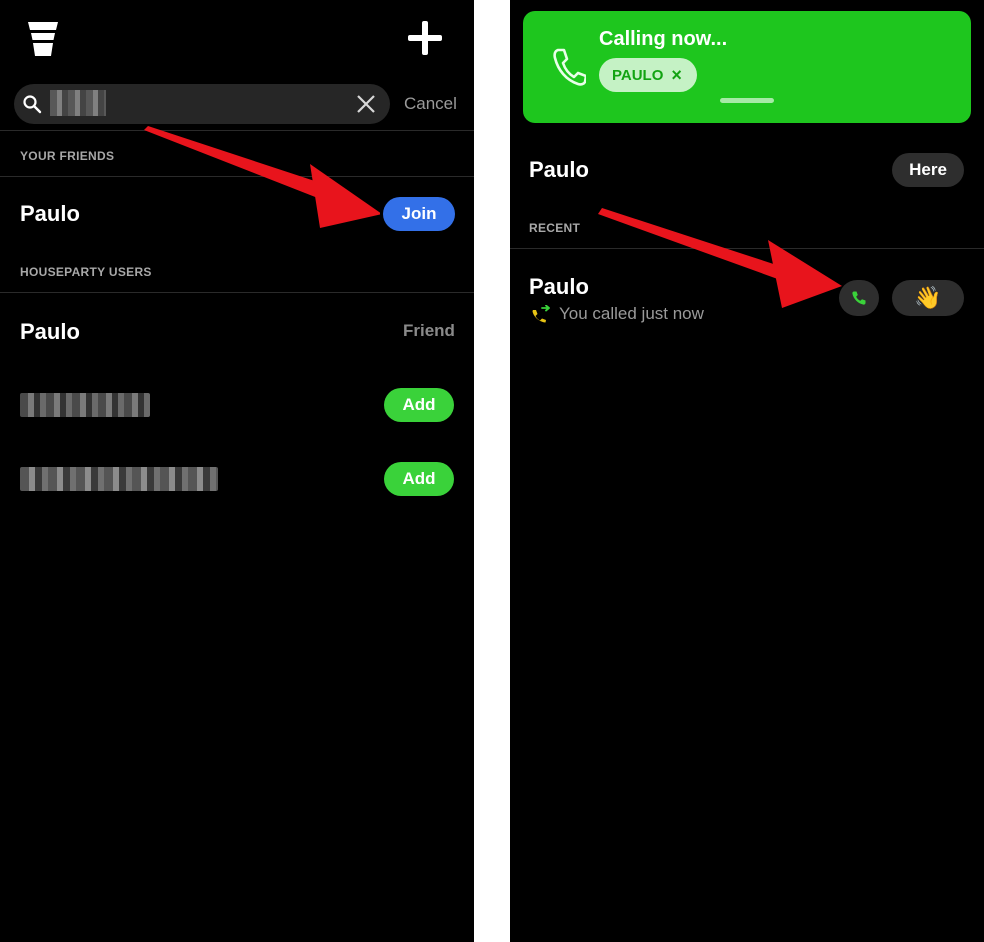 This screenshot has height=942, width=984. I want to click on recent-contact-name: Paulo, so click(559, 286).